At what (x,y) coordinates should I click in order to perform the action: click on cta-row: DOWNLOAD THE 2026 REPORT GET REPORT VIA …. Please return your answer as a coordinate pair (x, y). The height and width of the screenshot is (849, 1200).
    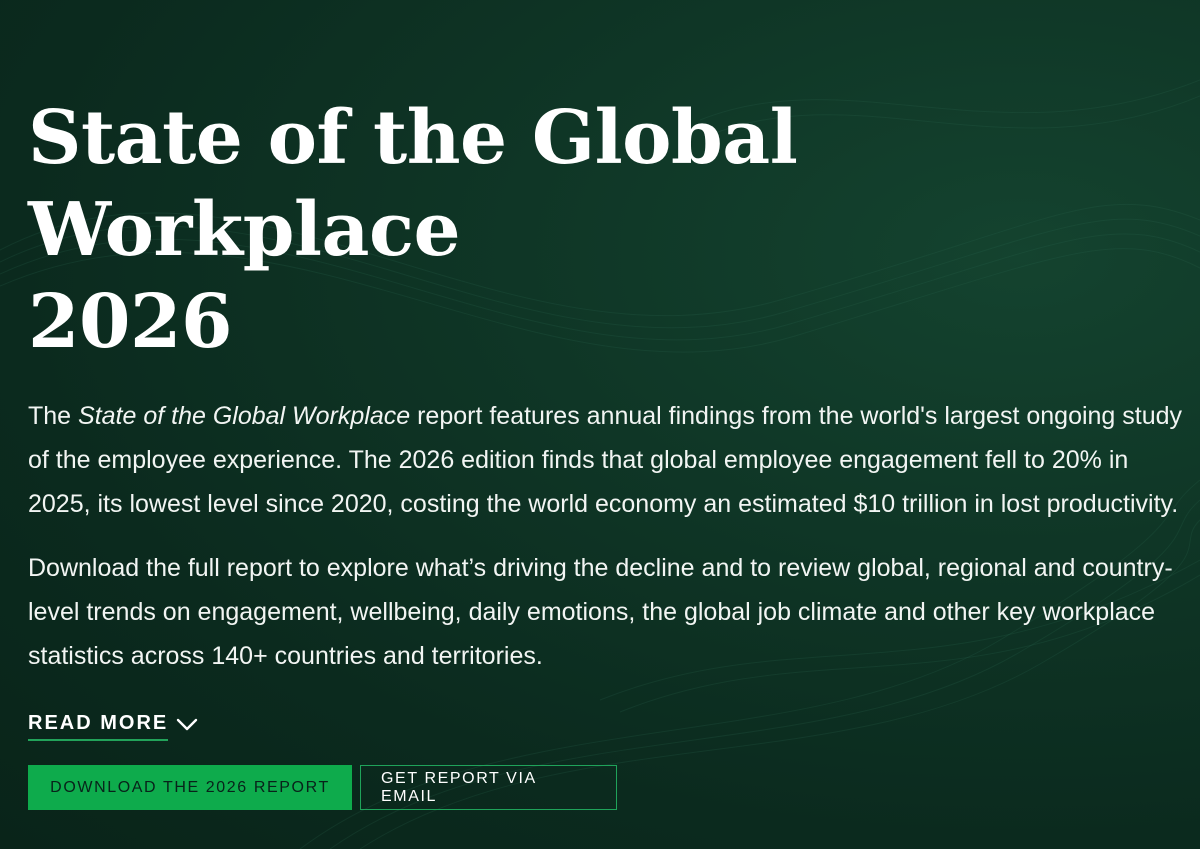
    Looking at the image, I should click on (608, 787).